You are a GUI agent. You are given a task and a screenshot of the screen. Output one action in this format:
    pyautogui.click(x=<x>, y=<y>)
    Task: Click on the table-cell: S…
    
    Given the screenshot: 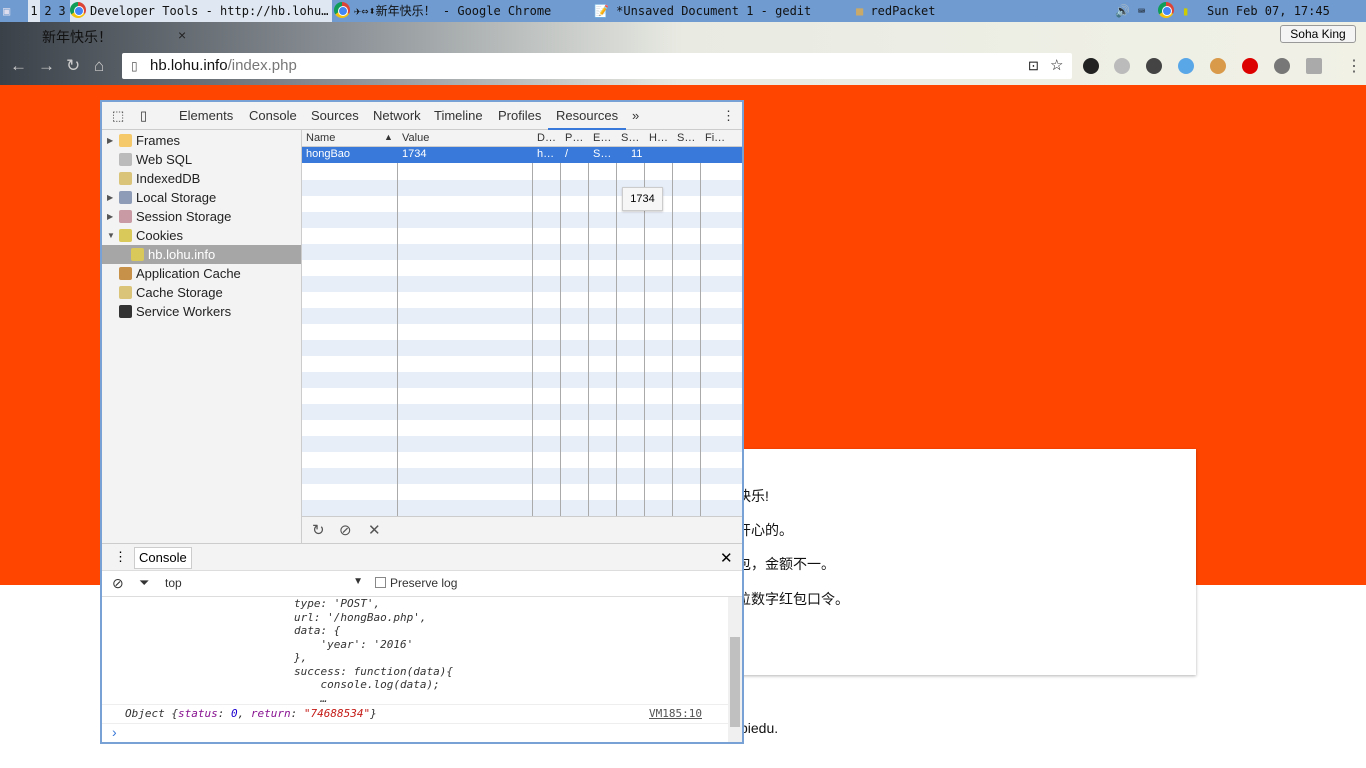 What is the action you would take?
    pyautogui.click(x=602, y=154)
    